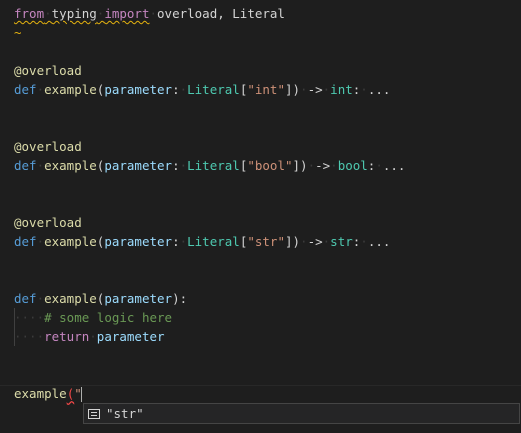 The width and height of the screenshot is (521, 433). What do you see at coordinates (341, 241) in the screenshot?
I see `return-type: str` at bounding box center [341, 241].